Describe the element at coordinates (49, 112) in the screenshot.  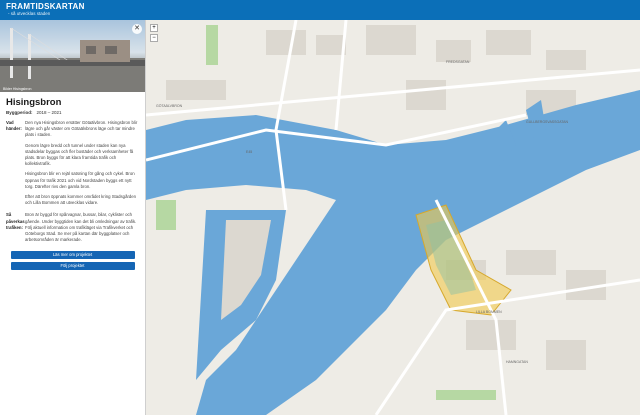
I see `build-period-value: 2018 – 2021` at that location.